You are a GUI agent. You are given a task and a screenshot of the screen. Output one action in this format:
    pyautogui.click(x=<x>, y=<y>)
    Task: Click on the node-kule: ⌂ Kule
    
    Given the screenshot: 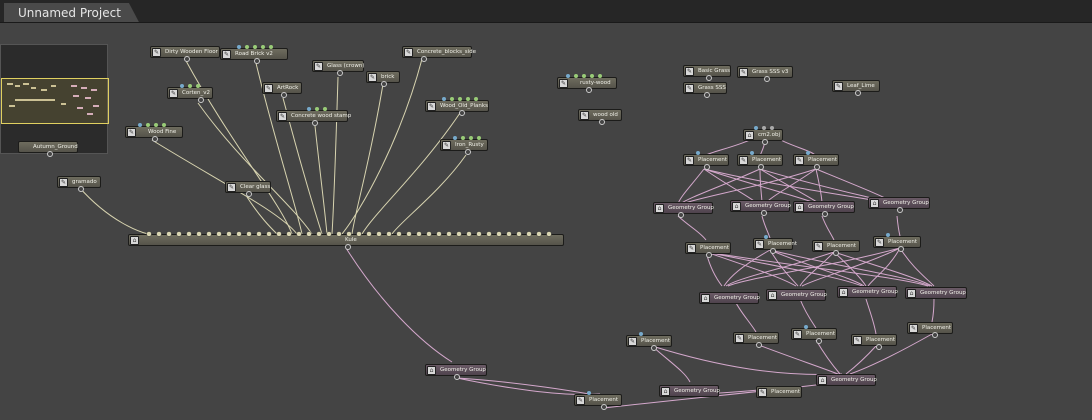 What is the action you would take?
    pyautogui.click(x=346, y=240)
    